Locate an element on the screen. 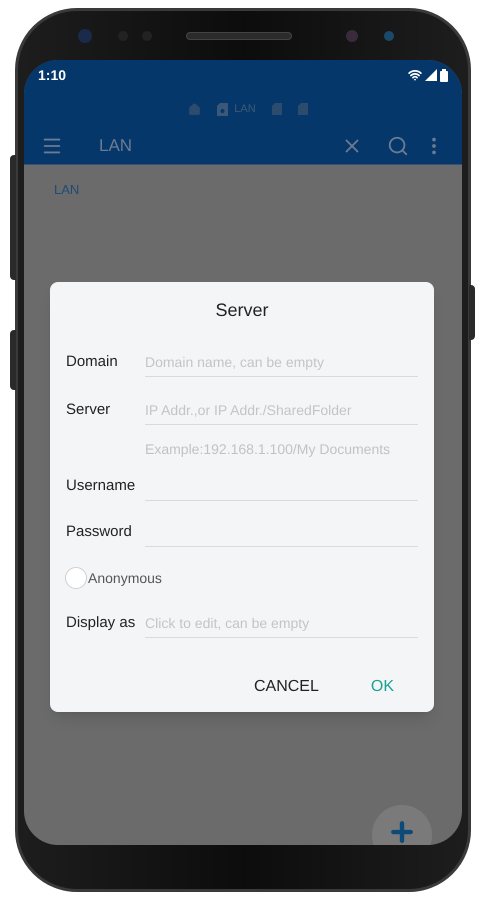  field-label: Server is located at coordinates (89, 410).